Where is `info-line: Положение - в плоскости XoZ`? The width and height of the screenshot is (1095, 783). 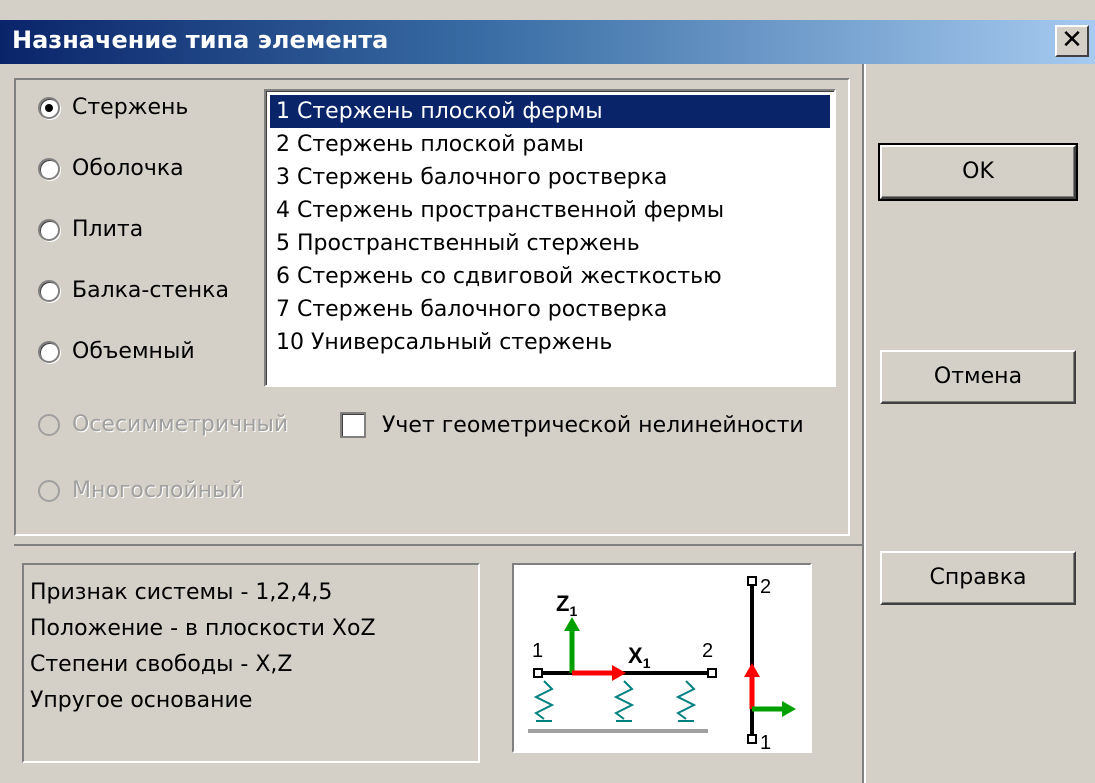 info-line: Положение - в плоскости XoZ is located at coordinates (203, 628).